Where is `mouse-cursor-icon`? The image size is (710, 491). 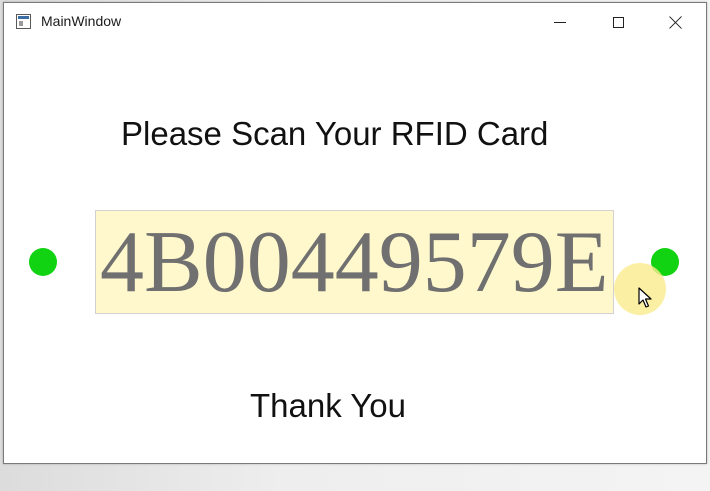
mouse-cursor-icon is located at coordinates (645, 297).